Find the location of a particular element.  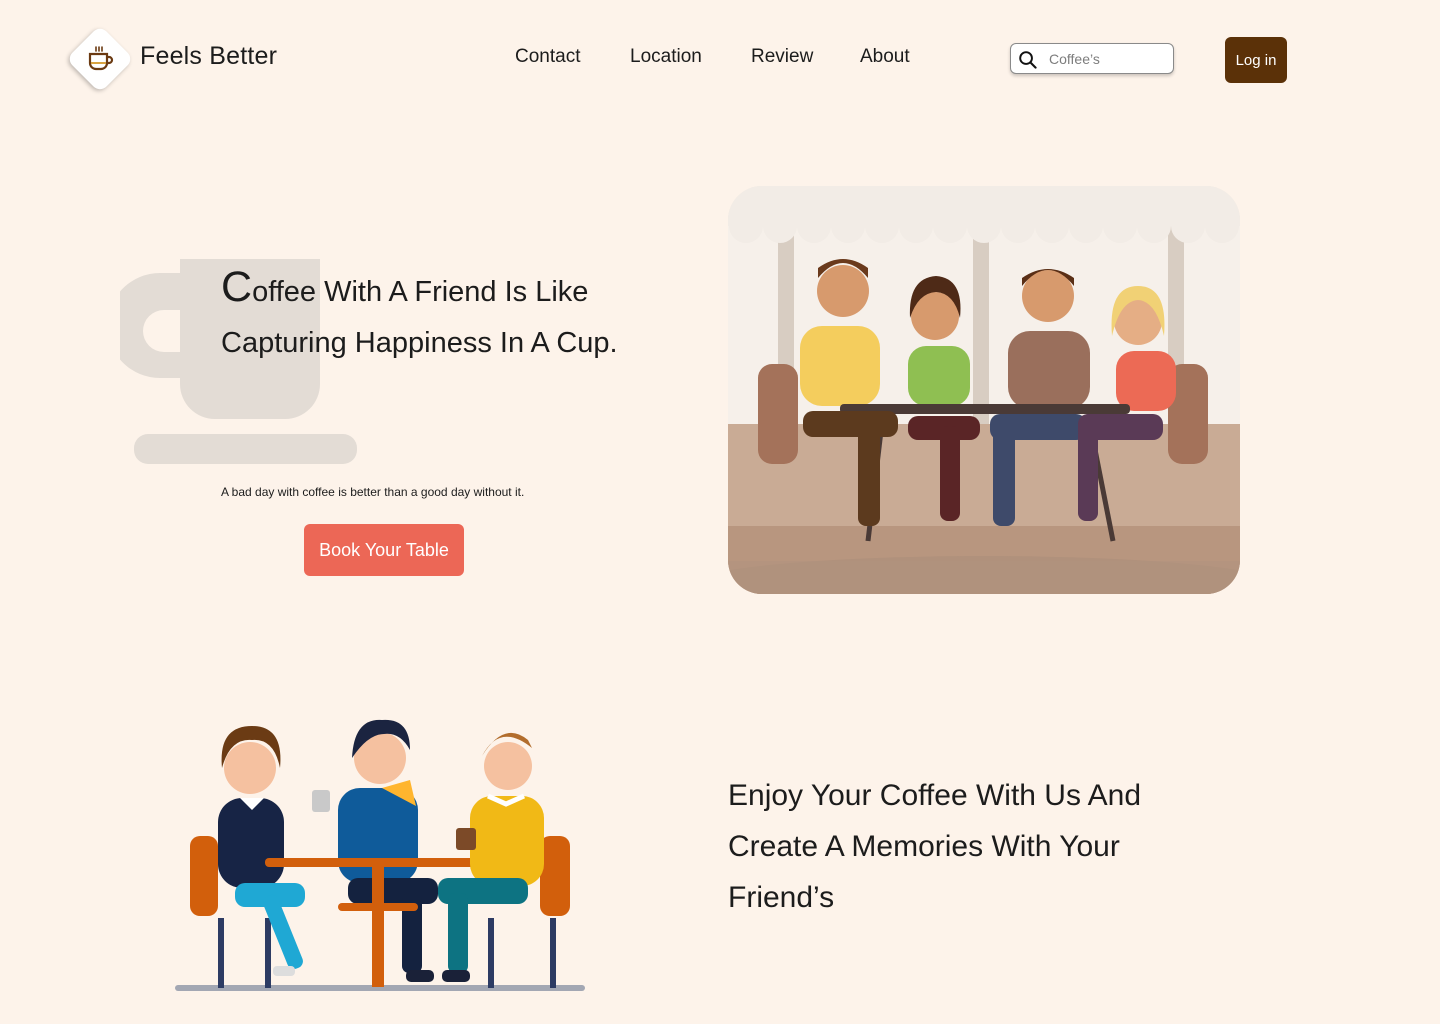

login-button: Log in is located at coordinates (1256, 60).